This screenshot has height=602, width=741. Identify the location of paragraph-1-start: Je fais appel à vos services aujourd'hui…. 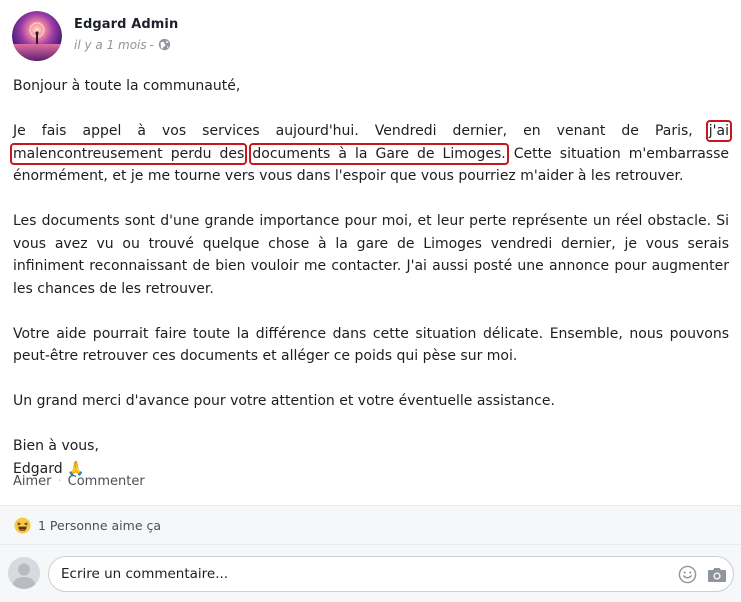
(353, 131).